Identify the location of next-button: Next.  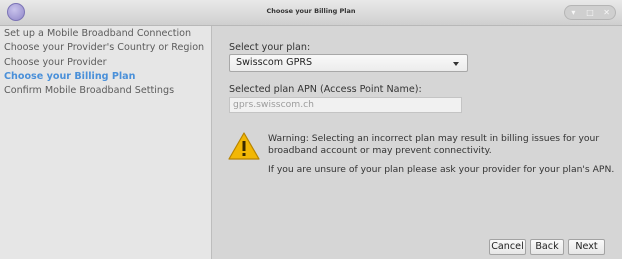
(586, 247).